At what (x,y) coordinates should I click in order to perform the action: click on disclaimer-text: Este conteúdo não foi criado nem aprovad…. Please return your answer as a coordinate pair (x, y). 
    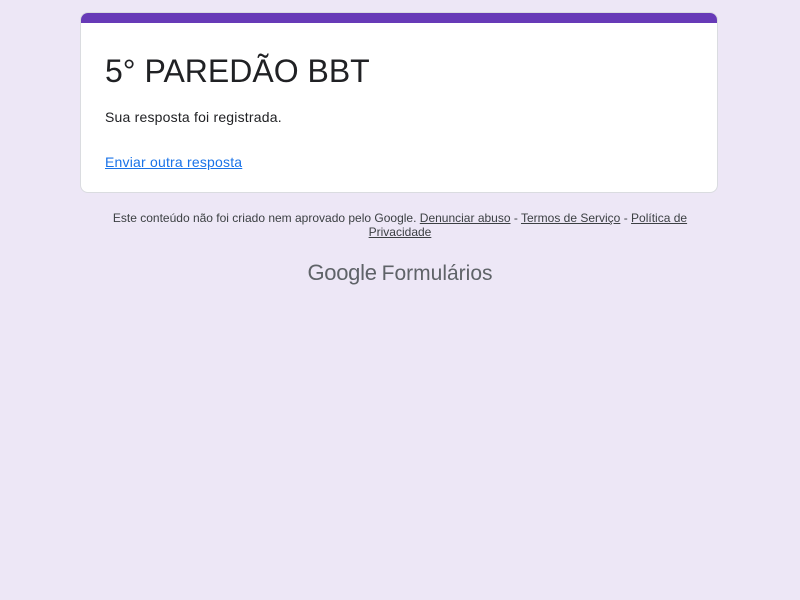
    Looking at the image, I should click on (264, 218).